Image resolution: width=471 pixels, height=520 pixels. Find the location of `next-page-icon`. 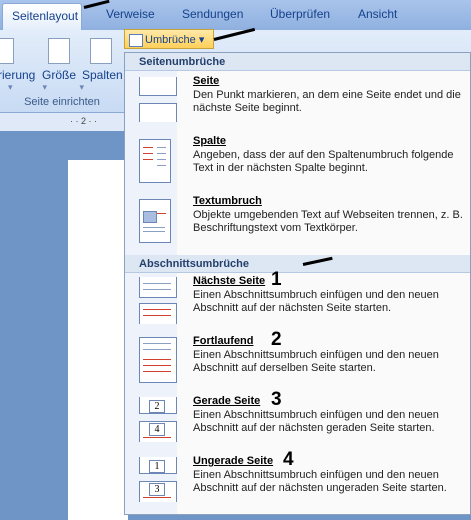

next-page-icon is located at coordinates (159, 302).